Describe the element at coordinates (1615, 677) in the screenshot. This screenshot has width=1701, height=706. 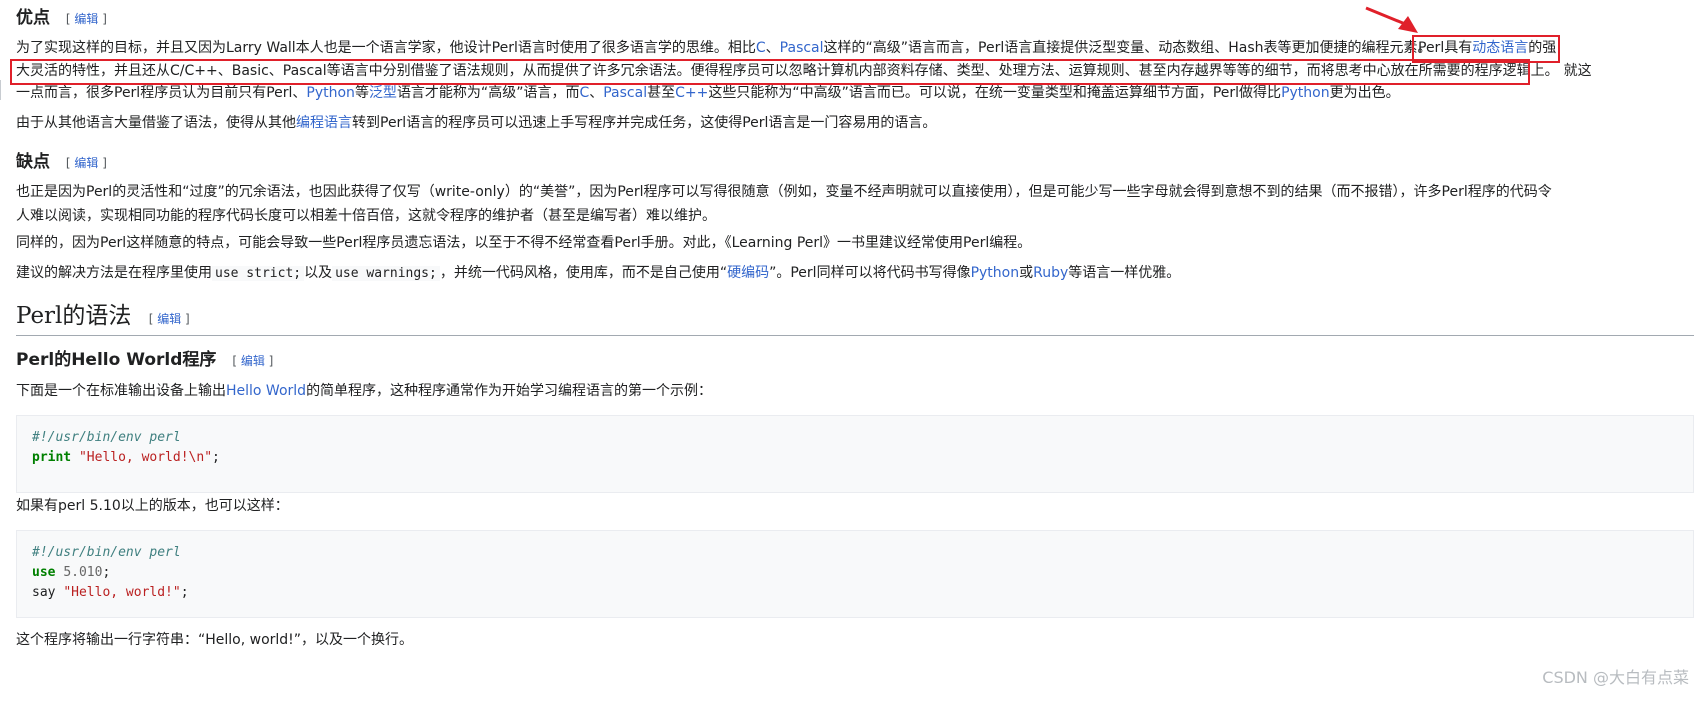
I see `watermark: CSDN @大白有点菜` at that location.